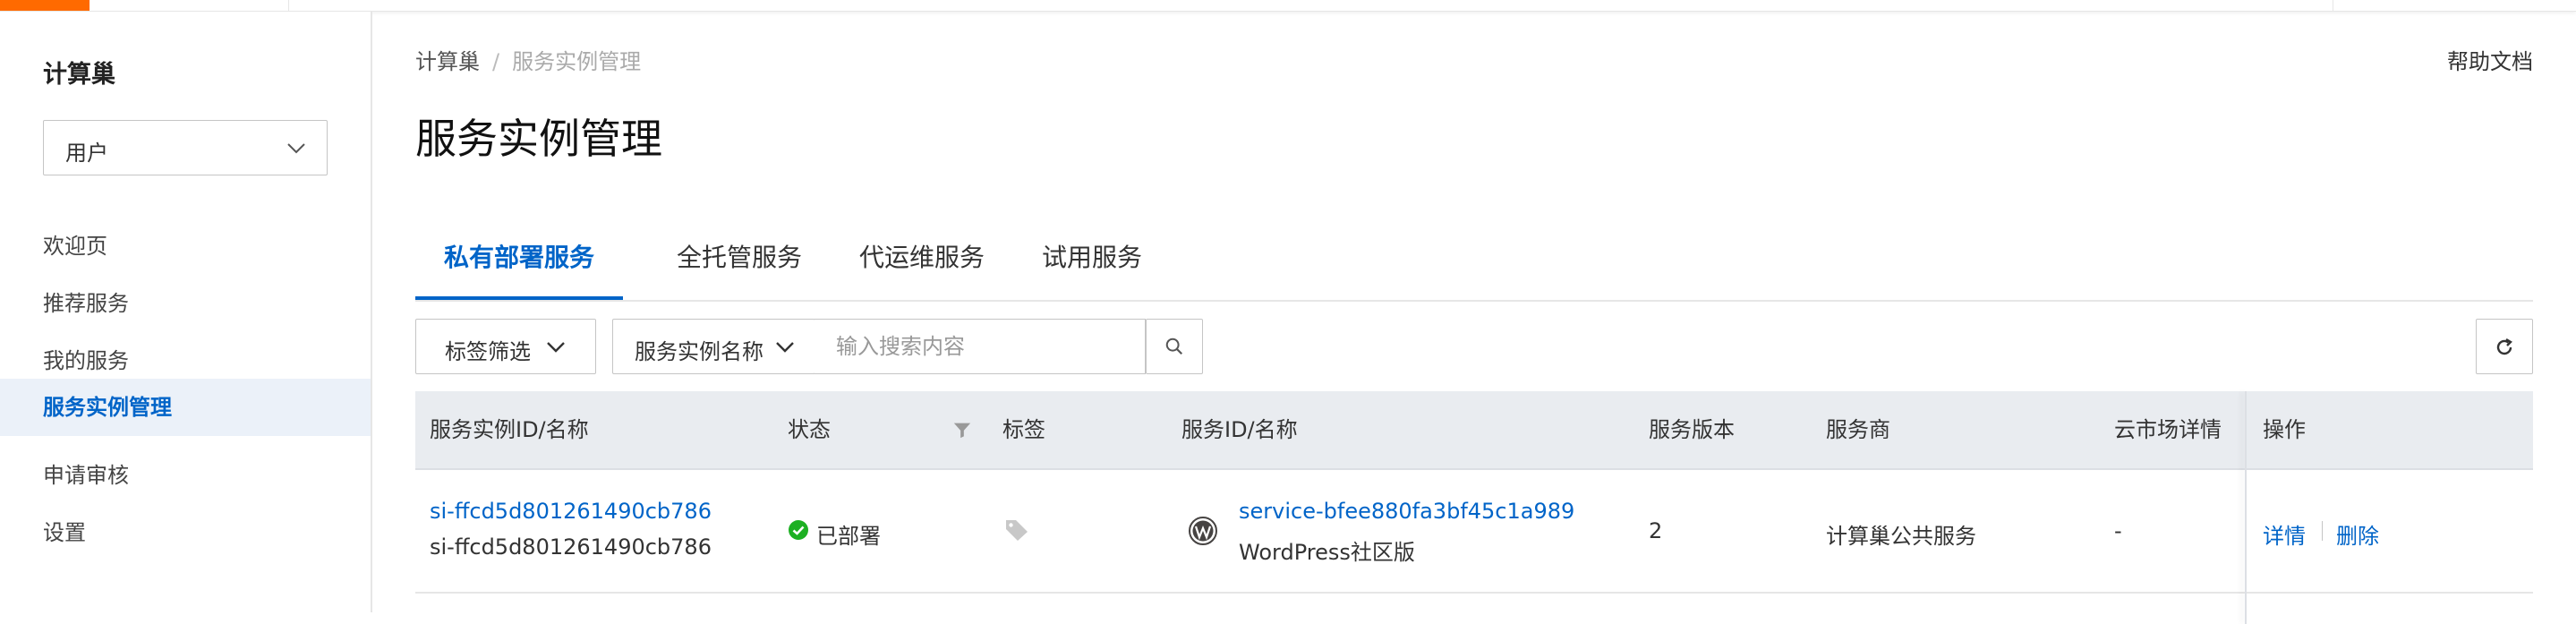  What do you see at coordinates (519, 259) in the screenshot?
I see `tab-private-deploy: 私有部署服务` at bounding box center [519, 259].